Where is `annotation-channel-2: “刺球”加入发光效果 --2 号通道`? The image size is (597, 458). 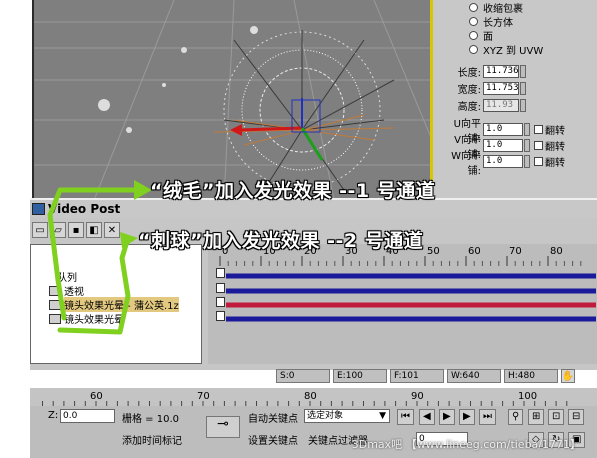
annotation-channel-2: “刺球”加入发光效果 --2 号通道 is located at coordinates (281, 241).